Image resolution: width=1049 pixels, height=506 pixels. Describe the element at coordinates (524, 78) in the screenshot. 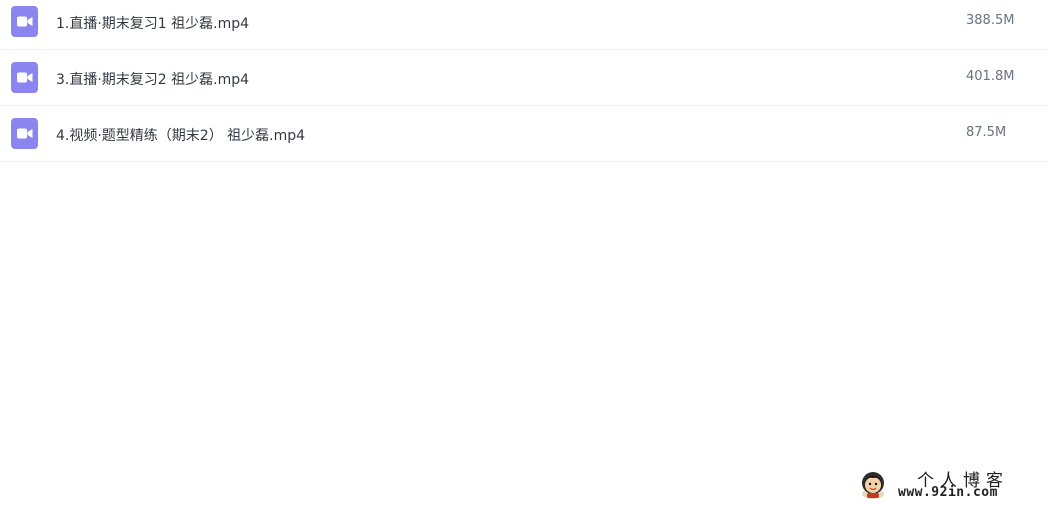

I see `file-row: 3.直播·期末复习2 祖少磊.mp4 401.8M` at that location.